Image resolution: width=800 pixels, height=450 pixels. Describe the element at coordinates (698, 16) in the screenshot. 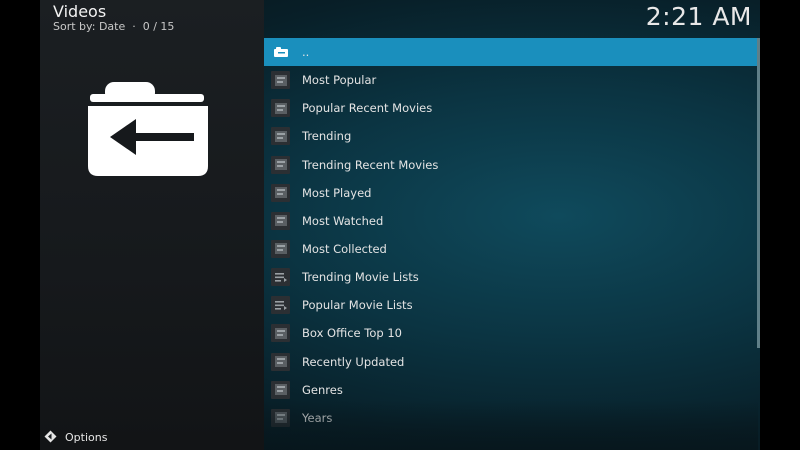

I see `clock: 2:21 AM` at that location.